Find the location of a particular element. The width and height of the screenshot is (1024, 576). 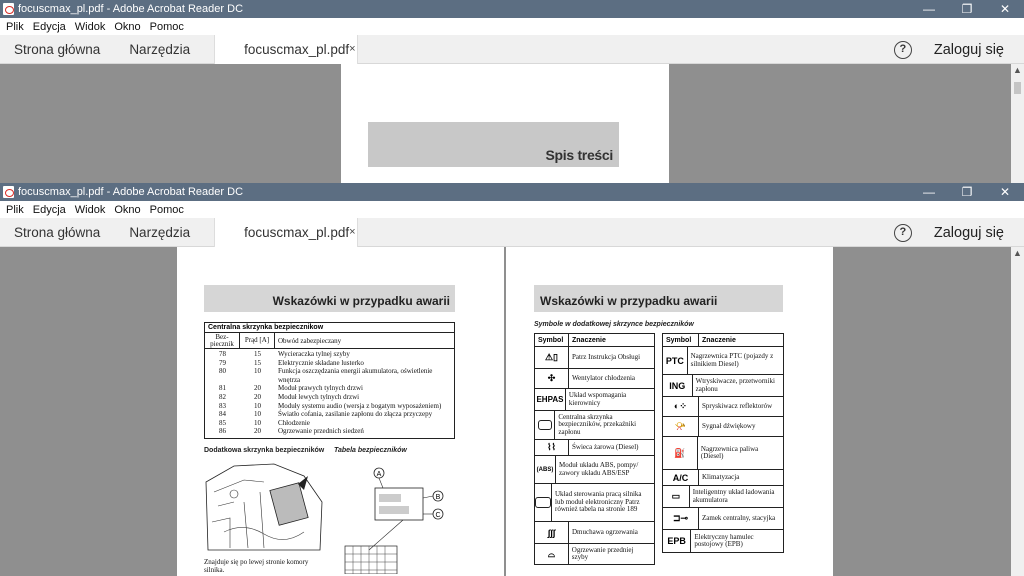

engine-icon is located at coordinates (543, 502).